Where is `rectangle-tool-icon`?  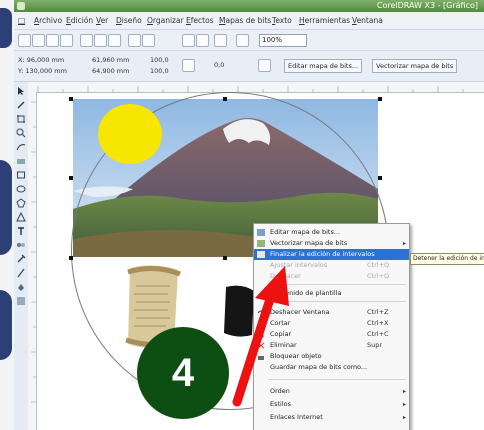
rectangle-tool-icon is located at coordinates (21, 175).